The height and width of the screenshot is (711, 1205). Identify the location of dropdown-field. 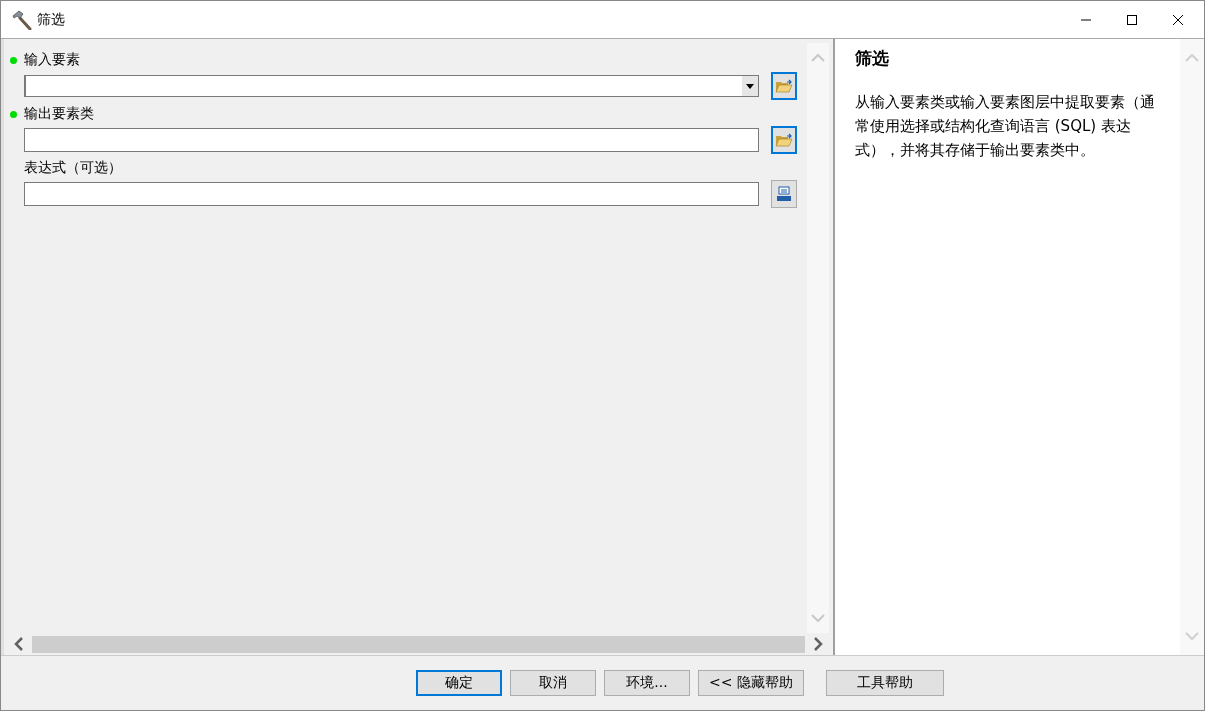
(391, 86).